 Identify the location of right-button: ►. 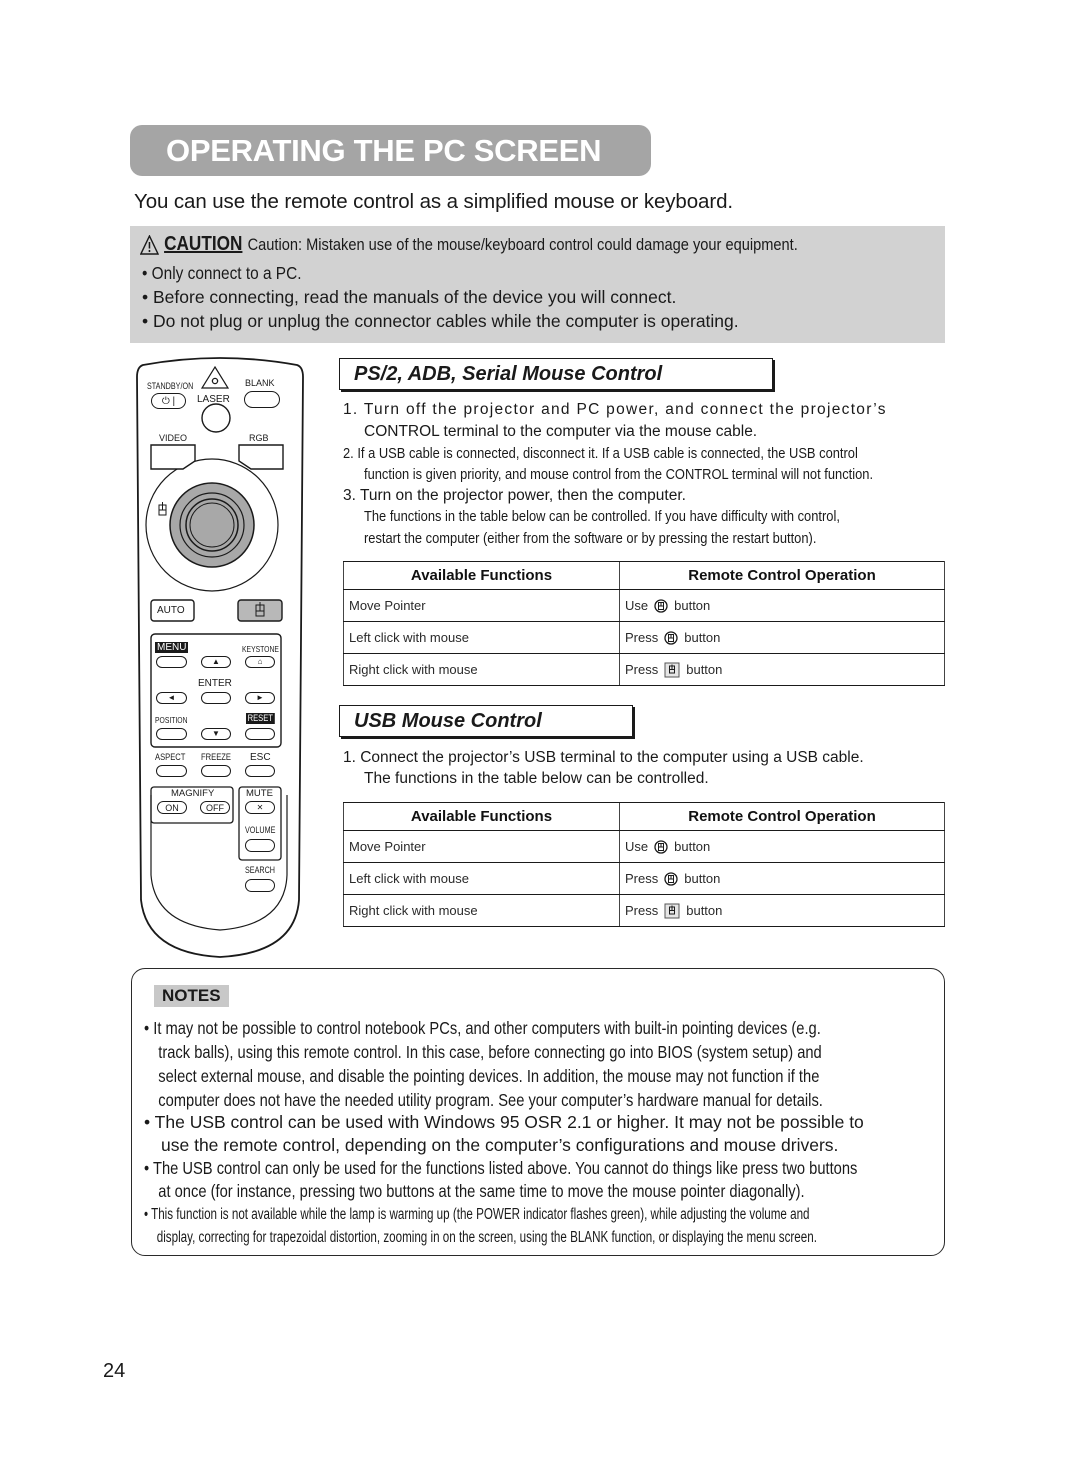
(260, 698).